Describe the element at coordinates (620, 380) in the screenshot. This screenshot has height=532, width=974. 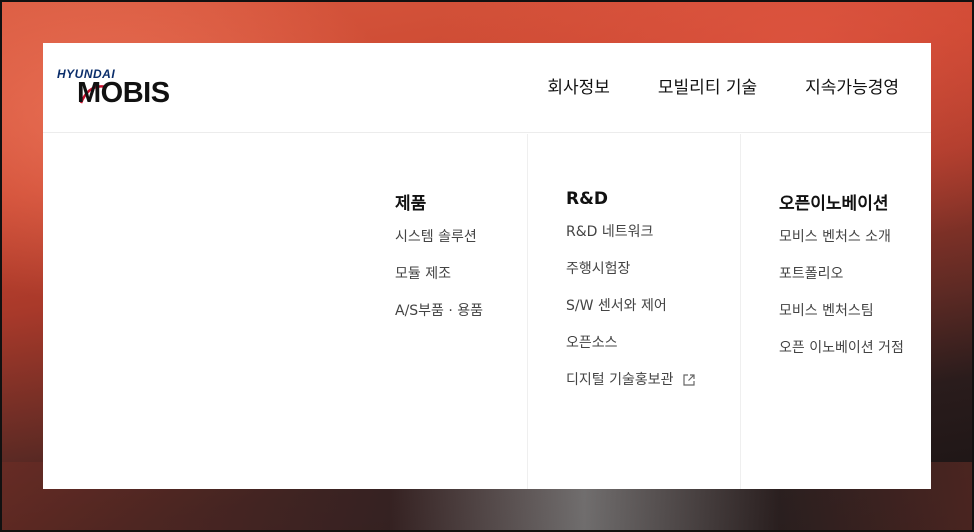
I see `menu-item-label: 디지털 기술홍보관` at that location.